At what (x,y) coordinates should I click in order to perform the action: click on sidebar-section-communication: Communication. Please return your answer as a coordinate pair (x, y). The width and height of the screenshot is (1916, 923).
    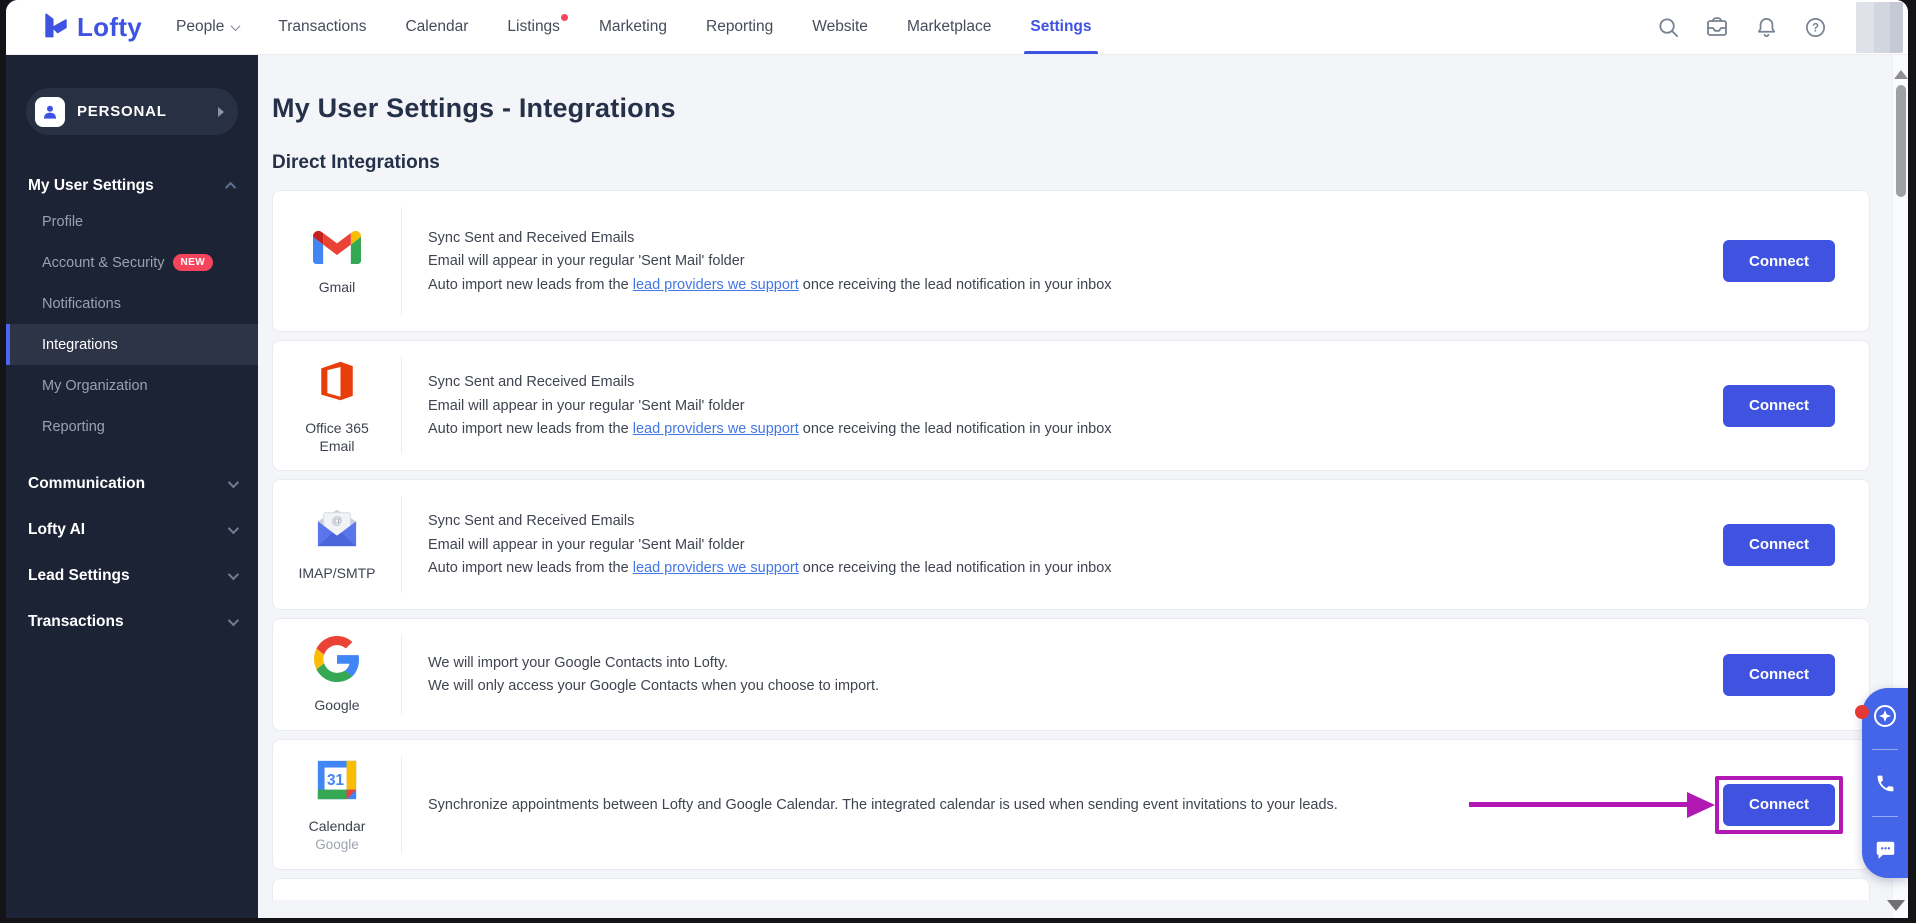
    Looking at the image, I should click on (132, 484).